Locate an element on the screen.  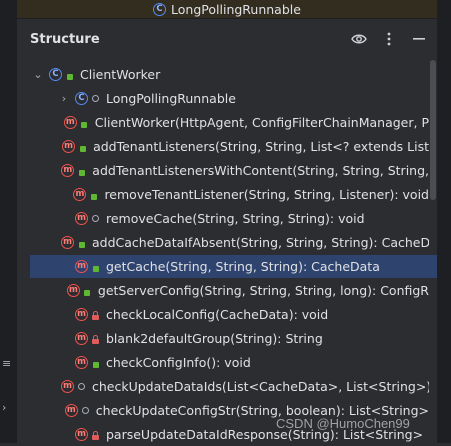
minimize-icon is located at coordinates (419, 39).